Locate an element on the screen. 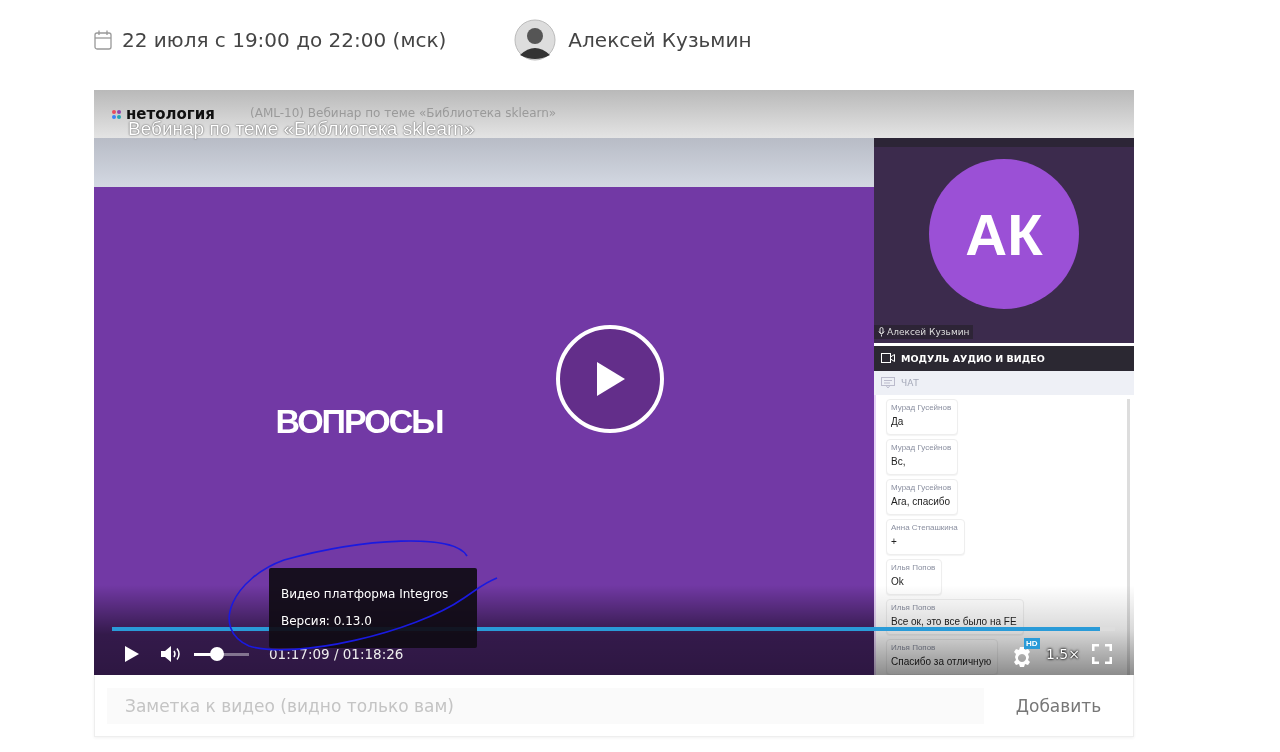  add-button: Добавить is located at coordinates (1058, 705).